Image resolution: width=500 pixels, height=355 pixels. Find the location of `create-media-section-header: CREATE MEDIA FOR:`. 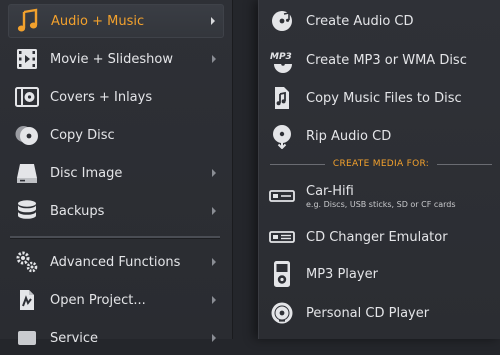

create-media-section-header: CREATE MEDIA FOR: is located at coordinates (381, 164).